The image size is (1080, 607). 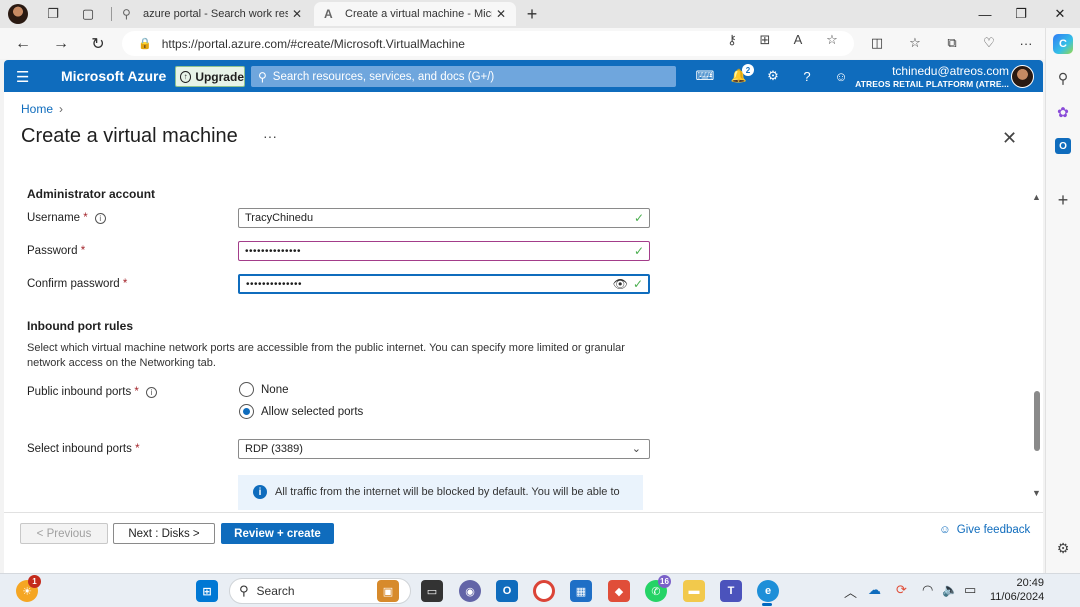 What do you see at coordinates (22, 77) in the screenshot?
I see `portal-menu-icon: ☰` at bounding box center [22, 77].